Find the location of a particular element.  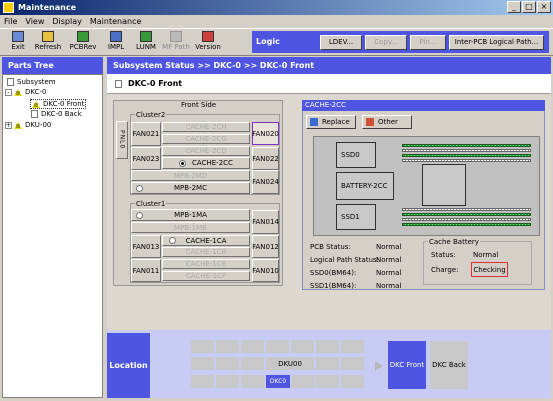

tree-item-subsystem: Subsystem is located at coordinates (31, 82).